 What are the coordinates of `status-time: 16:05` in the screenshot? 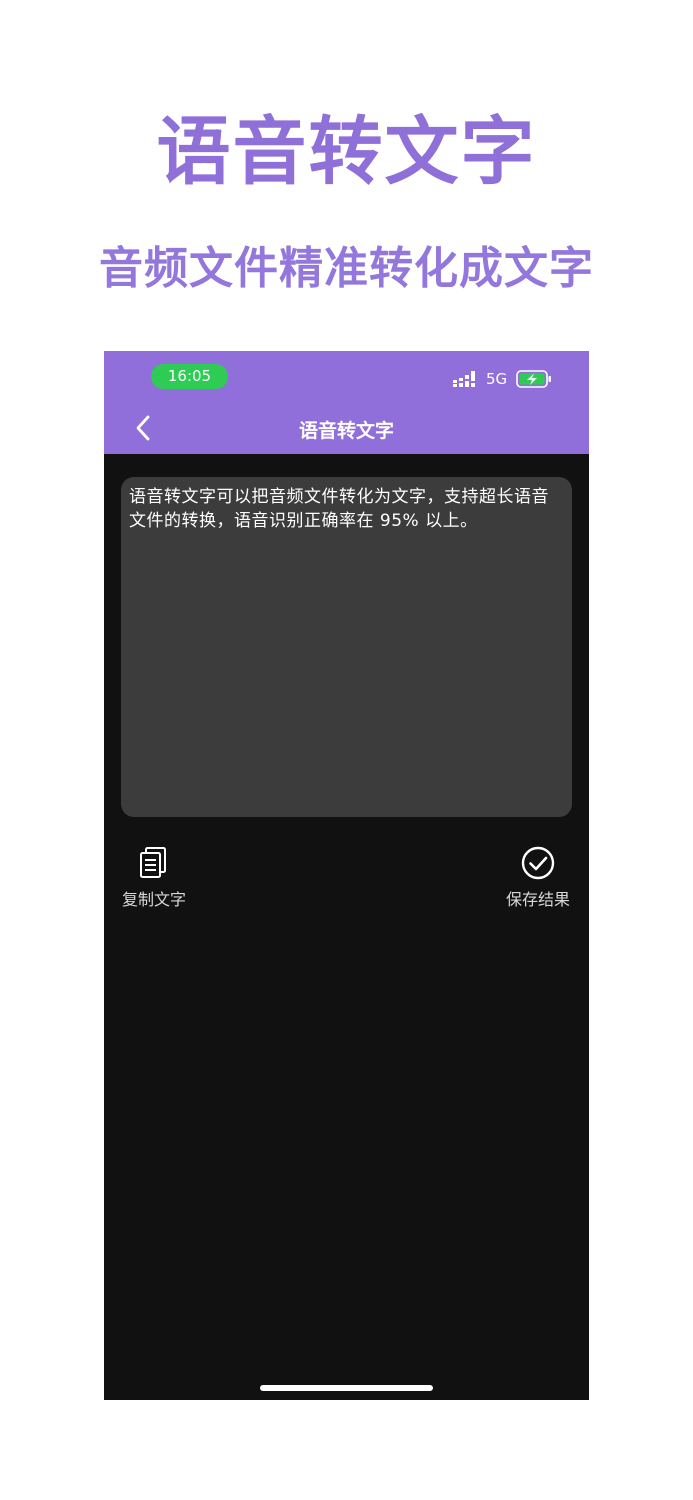 It's located at (189, 376).